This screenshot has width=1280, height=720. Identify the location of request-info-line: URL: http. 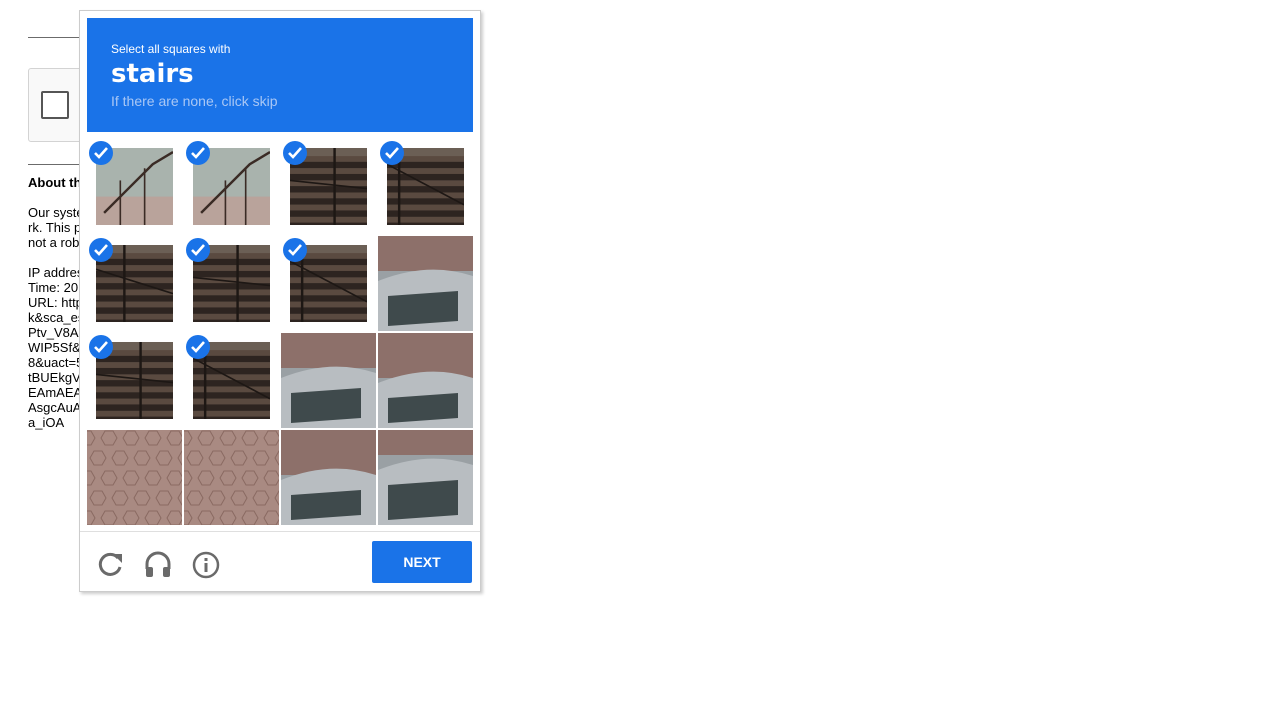
(55, 302).